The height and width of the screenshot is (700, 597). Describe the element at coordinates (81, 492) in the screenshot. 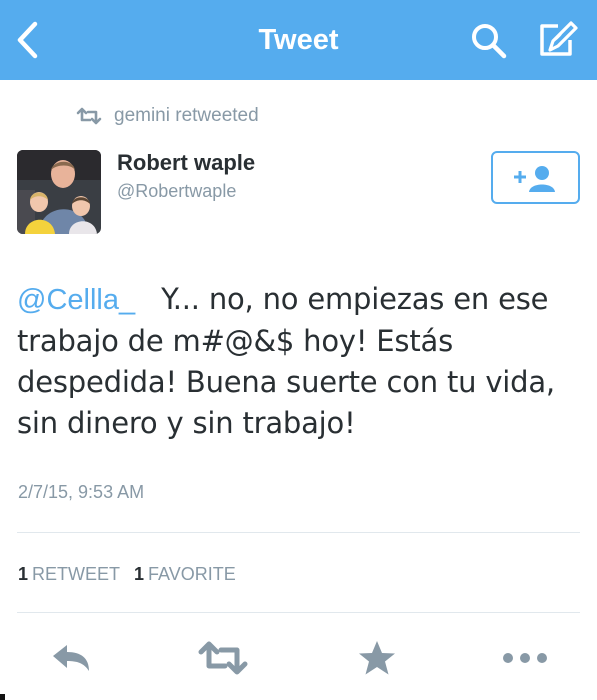

I see `tweet-timestamp: 2/7/15, 9:53 AM` at that location.